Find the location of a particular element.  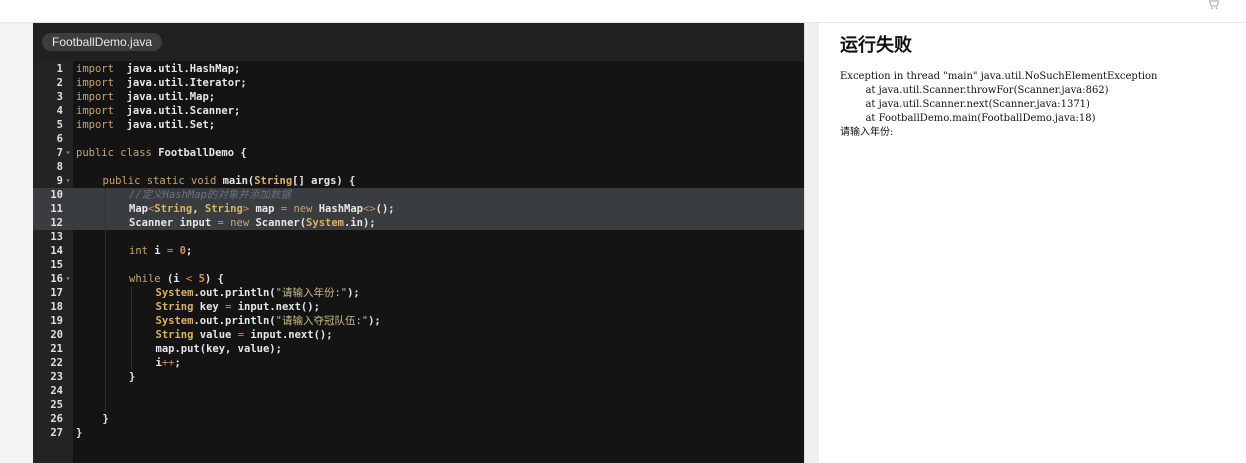

code-line: 25 is located at coordinates (418, 405).